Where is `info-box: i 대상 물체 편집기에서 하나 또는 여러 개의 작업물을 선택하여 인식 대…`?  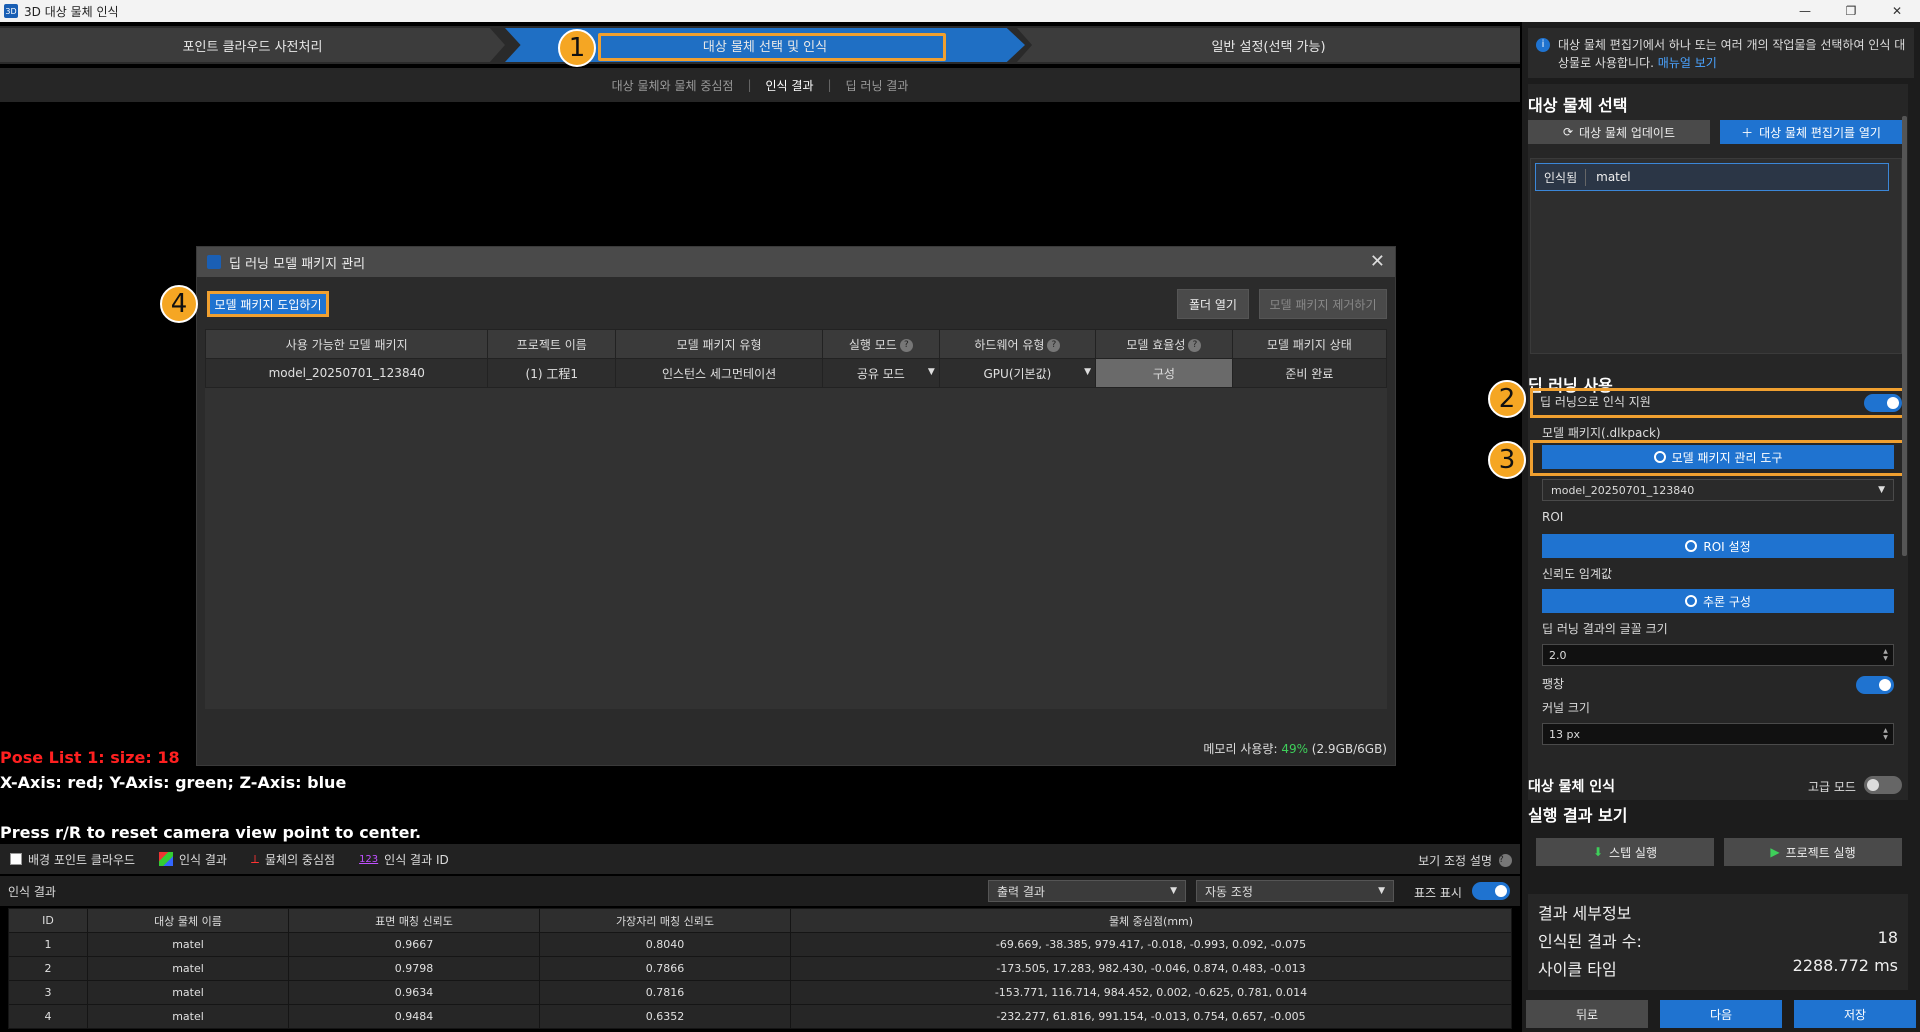
info-box: i 대상 물체 편집기에서 하나 또는 여러 개의 작업물을 선택하여 인식 대… is located at coordinates (1721, 53).